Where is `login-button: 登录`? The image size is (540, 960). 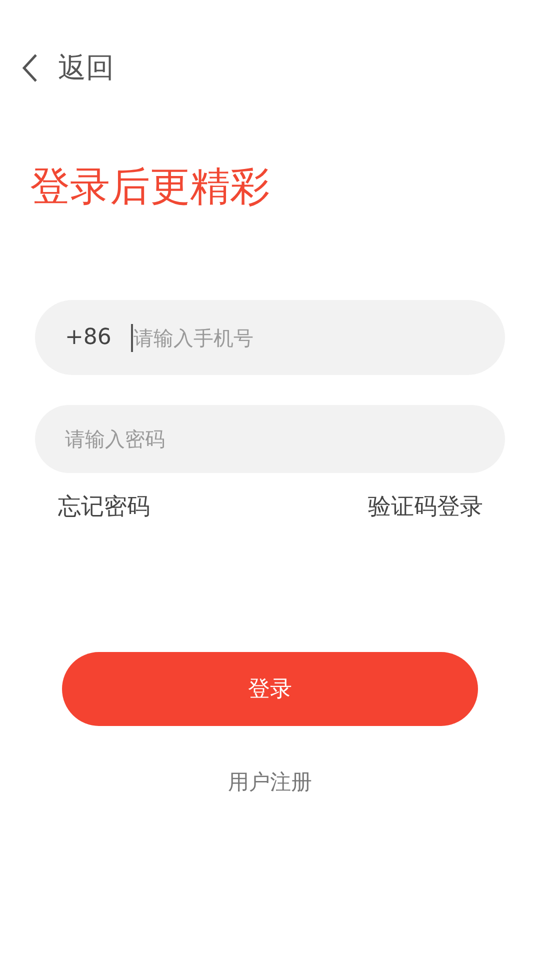 login-button: 登录 is located at coordinates (270, 689).